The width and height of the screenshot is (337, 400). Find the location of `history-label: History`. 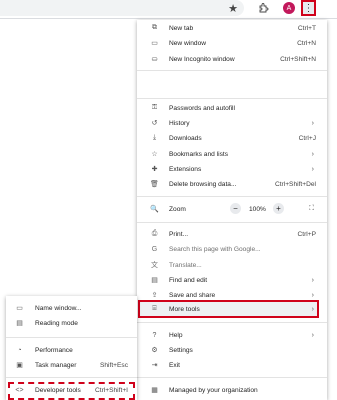

history-label: History is located at coordinates (179, 123).